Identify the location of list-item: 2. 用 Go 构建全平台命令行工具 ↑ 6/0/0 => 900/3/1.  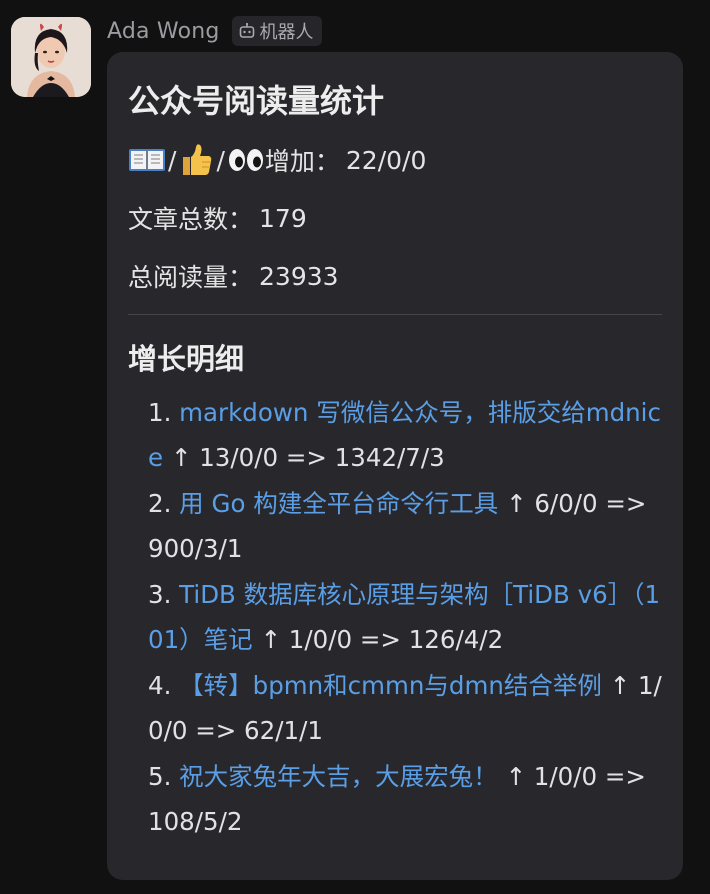
(408, 526).